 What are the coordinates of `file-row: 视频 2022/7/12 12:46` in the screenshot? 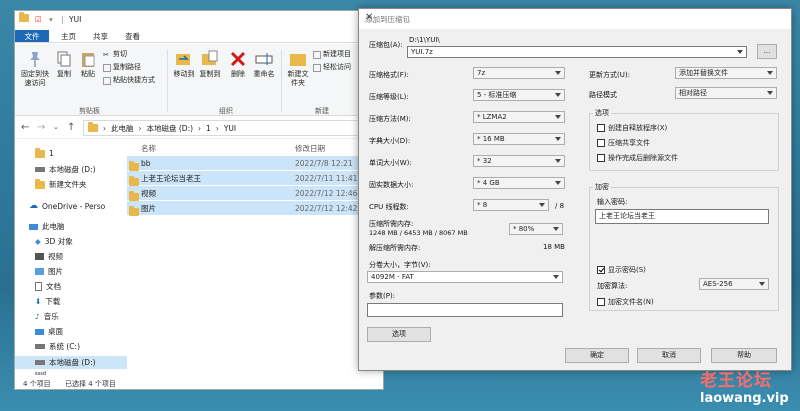 It's located at (250, 193).